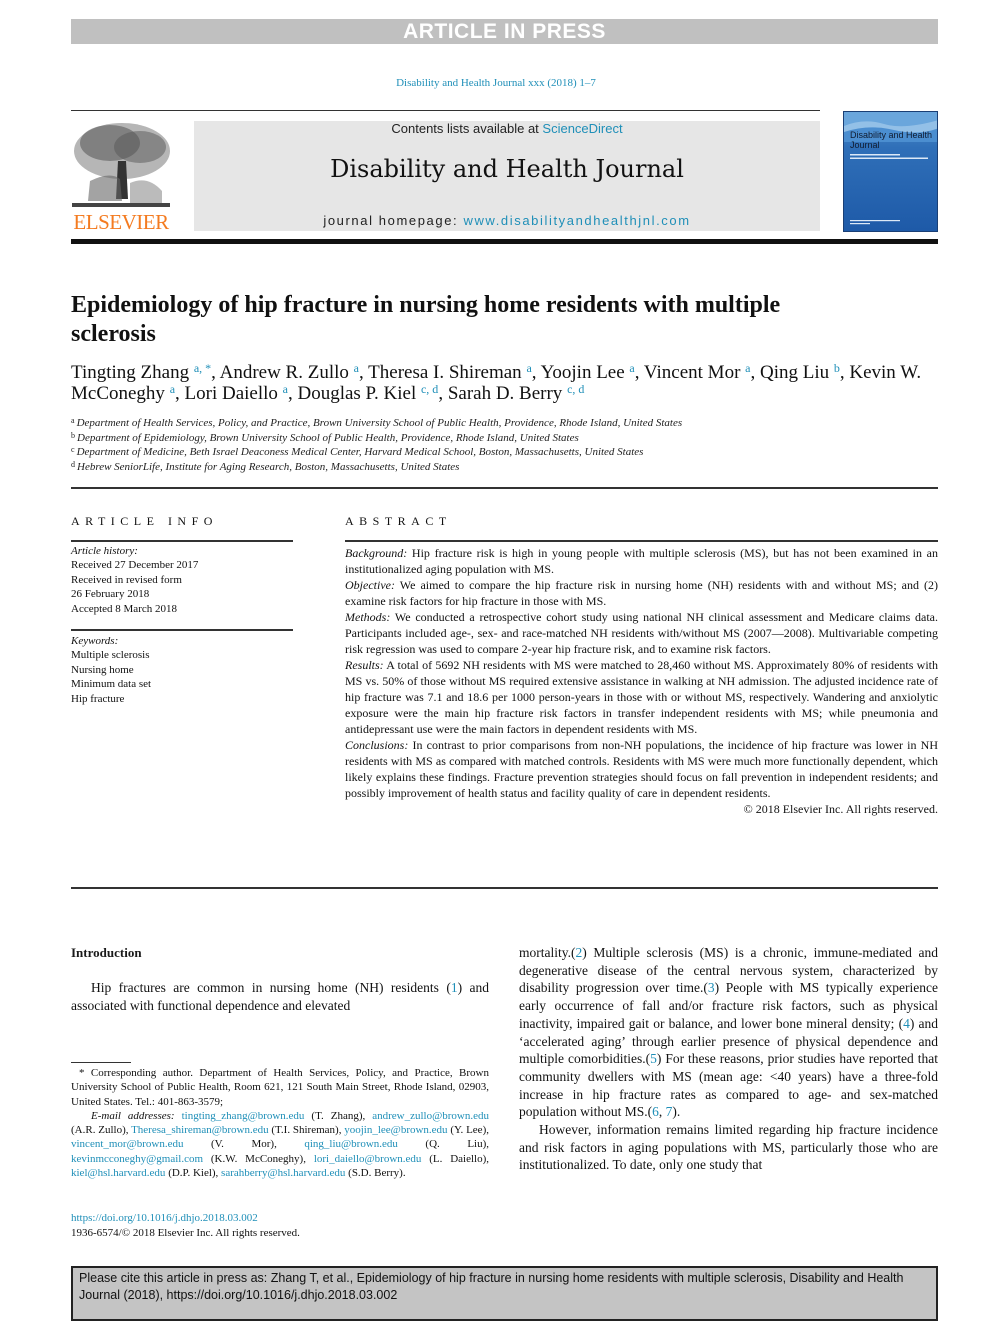 The image size is (992, 1323). I want to click on abstract-label: Methods:, so click(368, 617).